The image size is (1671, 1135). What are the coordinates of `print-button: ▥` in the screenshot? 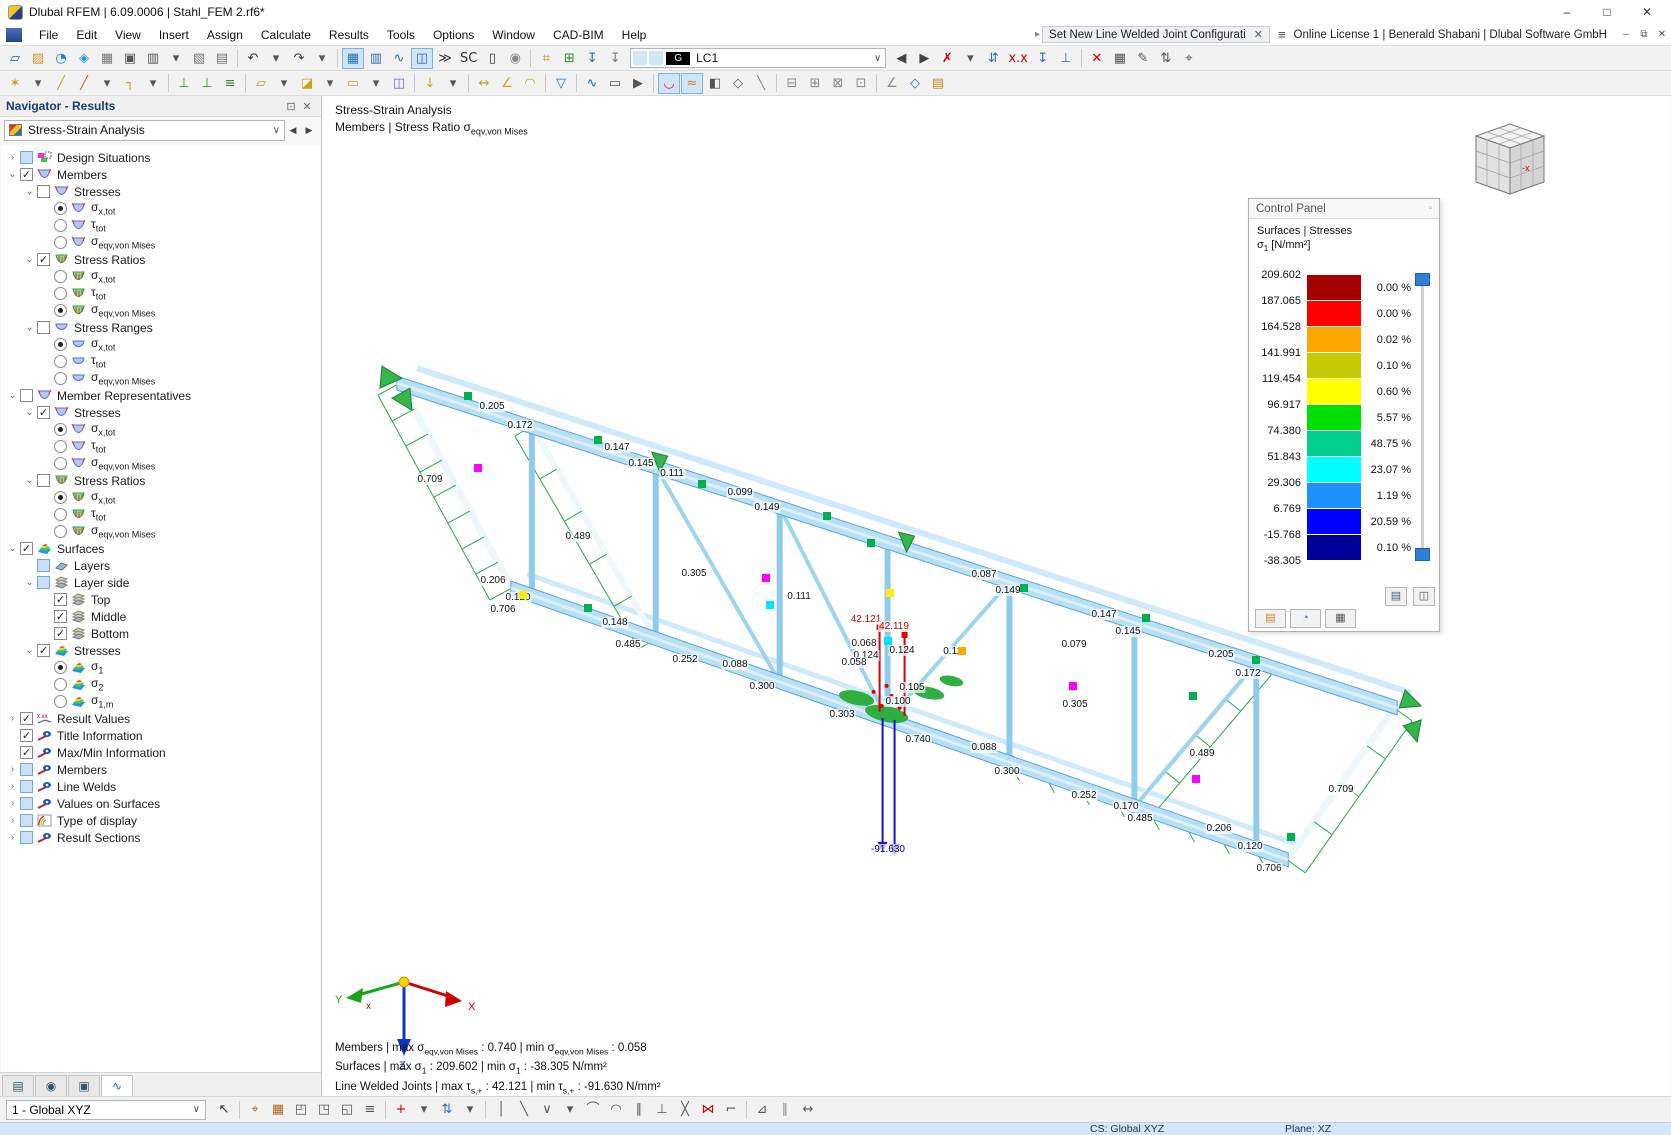 It's located at (153, 58).